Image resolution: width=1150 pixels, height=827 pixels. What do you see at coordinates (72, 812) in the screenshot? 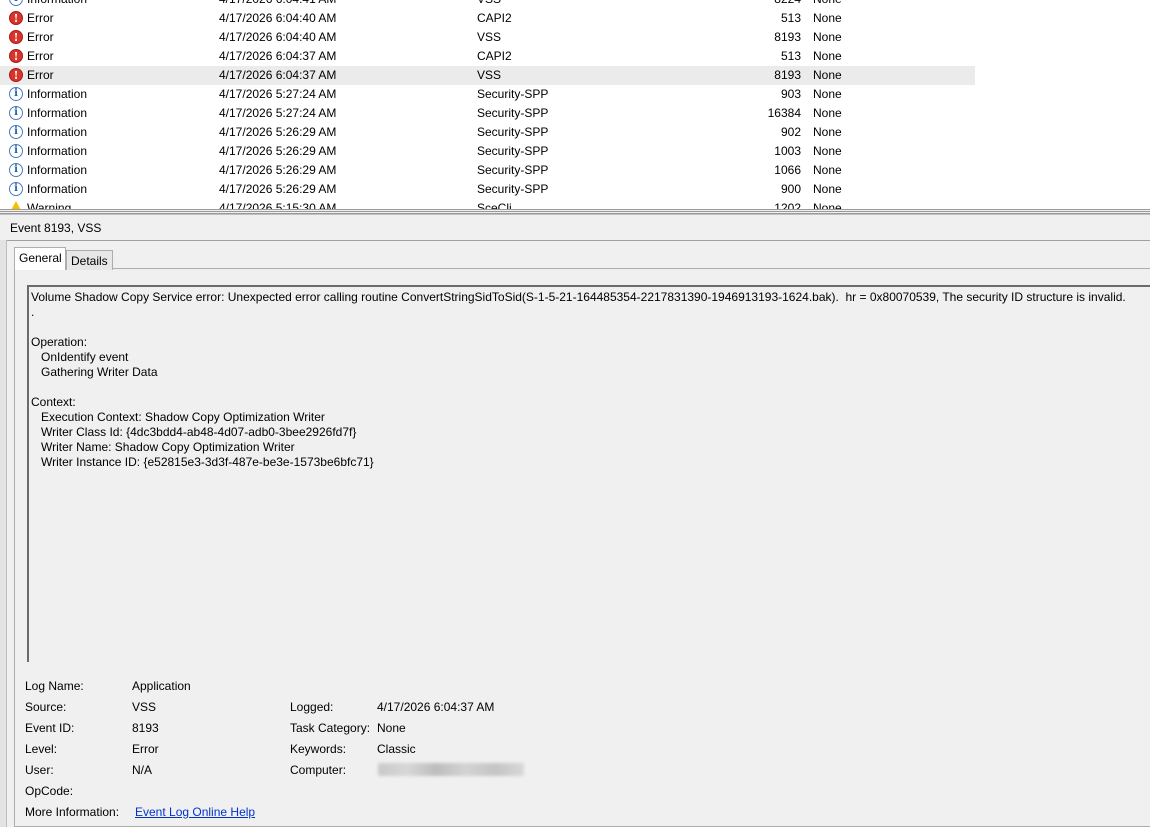
I see `more-information-label: More Information:` at bounding box center [72, 812].